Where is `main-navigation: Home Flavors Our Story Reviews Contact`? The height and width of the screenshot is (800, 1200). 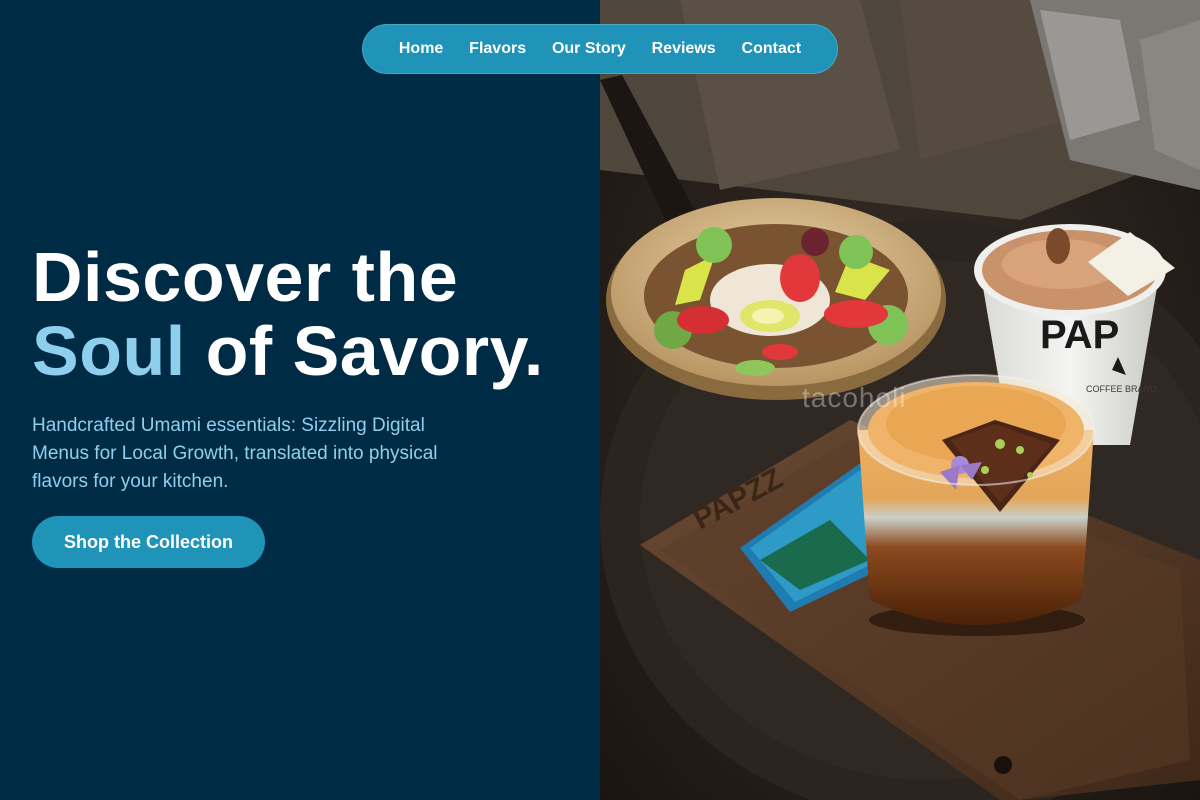 main-navigation: Home Flavors Our Story Reviews Contact is located at coordinates (600, 49).